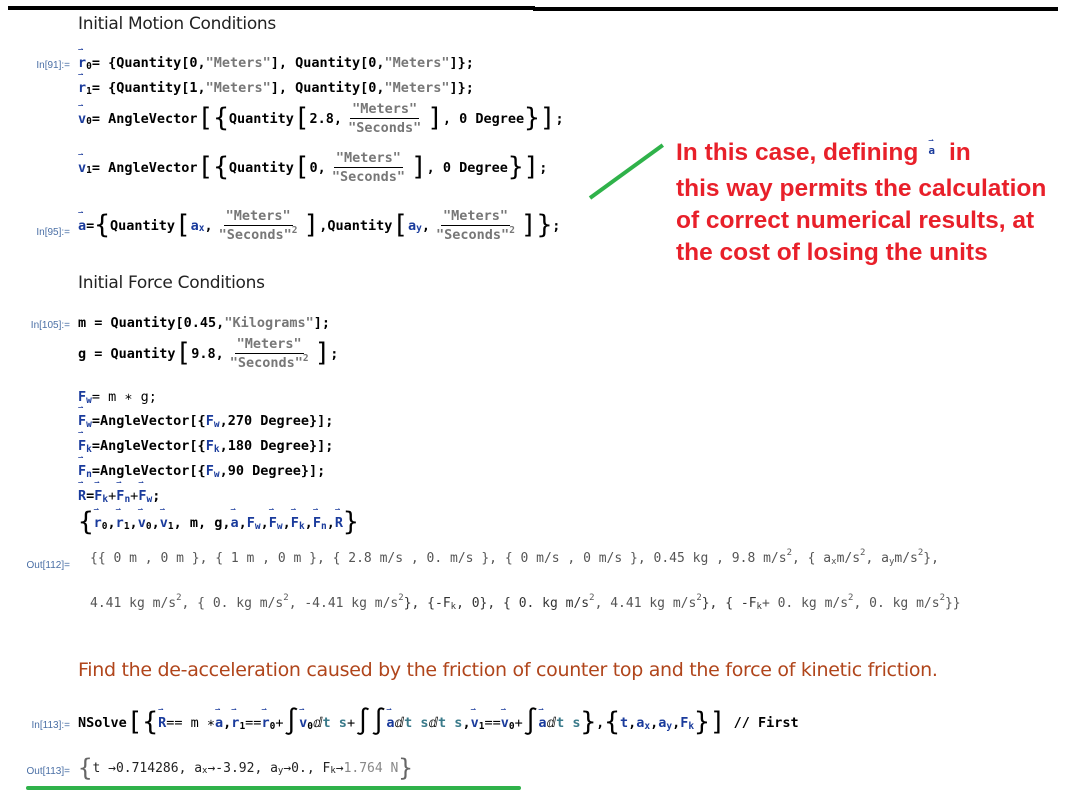 Image resolution: width=1073 pixels, height=801 pixels. I want to click on code-line-r-sum: R = Fk + Fn + Fw;, so click(119, 491).